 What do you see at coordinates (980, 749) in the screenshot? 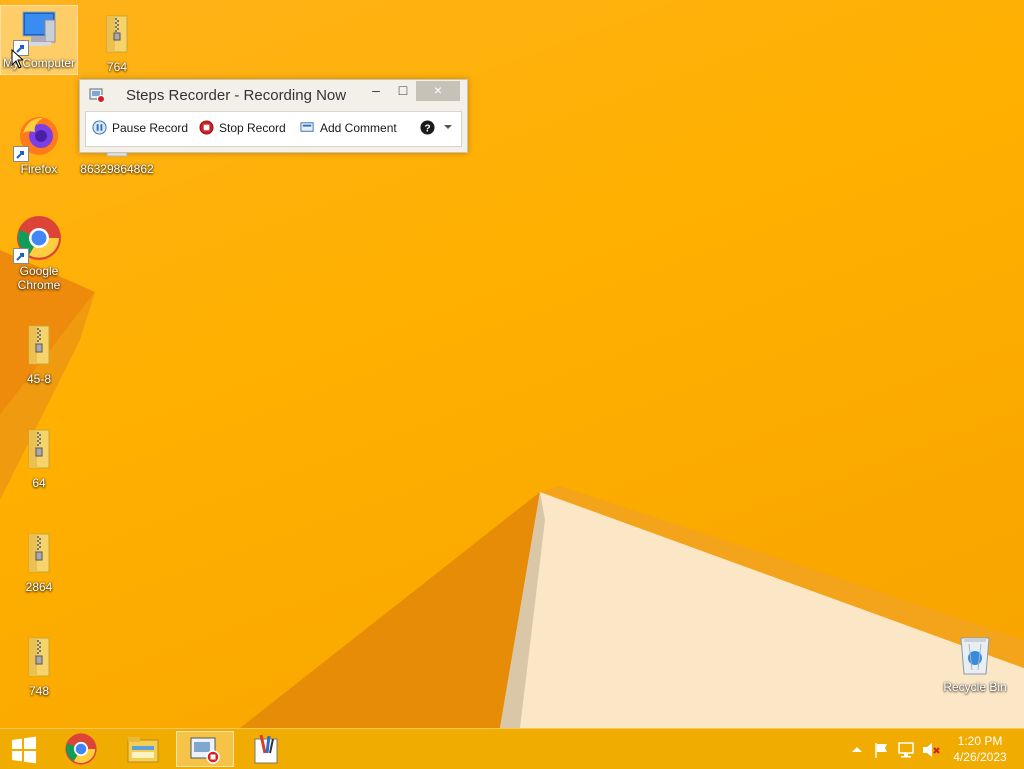
I see `clock: 1:20 PM 4/26/2023` at bounding box center [980, 749].